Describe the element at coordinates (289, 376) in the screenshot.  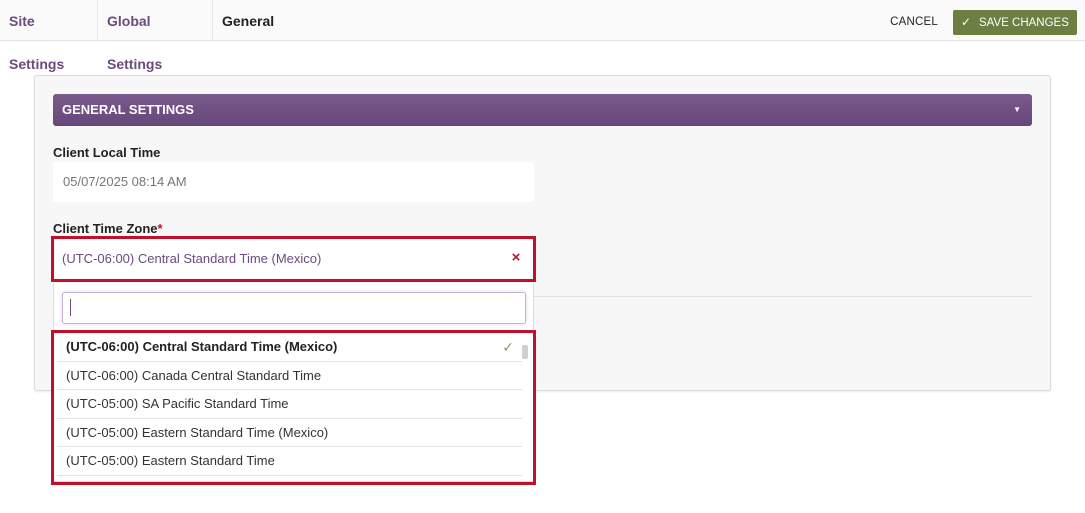
I see `list-item: (UTC-06:00) Canada Central Standard Time` at that location.